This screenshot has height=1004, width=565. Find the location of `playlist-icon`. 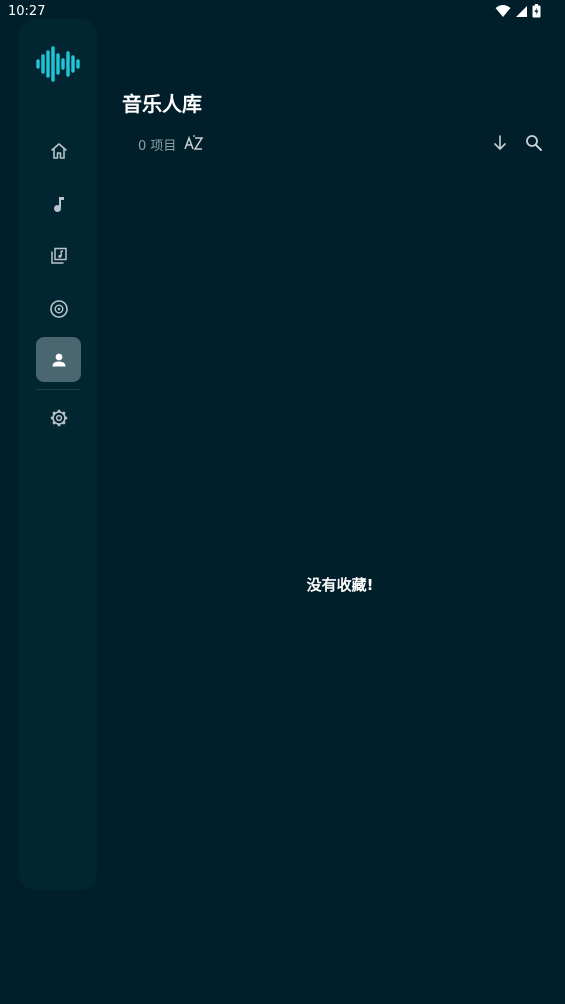

playlist-icon is located at coordinates (58, 255).